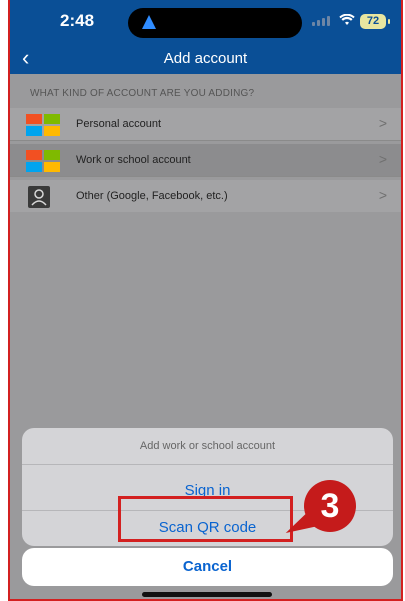 The height and width of the screenshot is (601, 405). Describe the element at coordinates (152, 196) in the screenshot. I see `account-option-label: Other (Google, Facebook, etc.)` at that location.